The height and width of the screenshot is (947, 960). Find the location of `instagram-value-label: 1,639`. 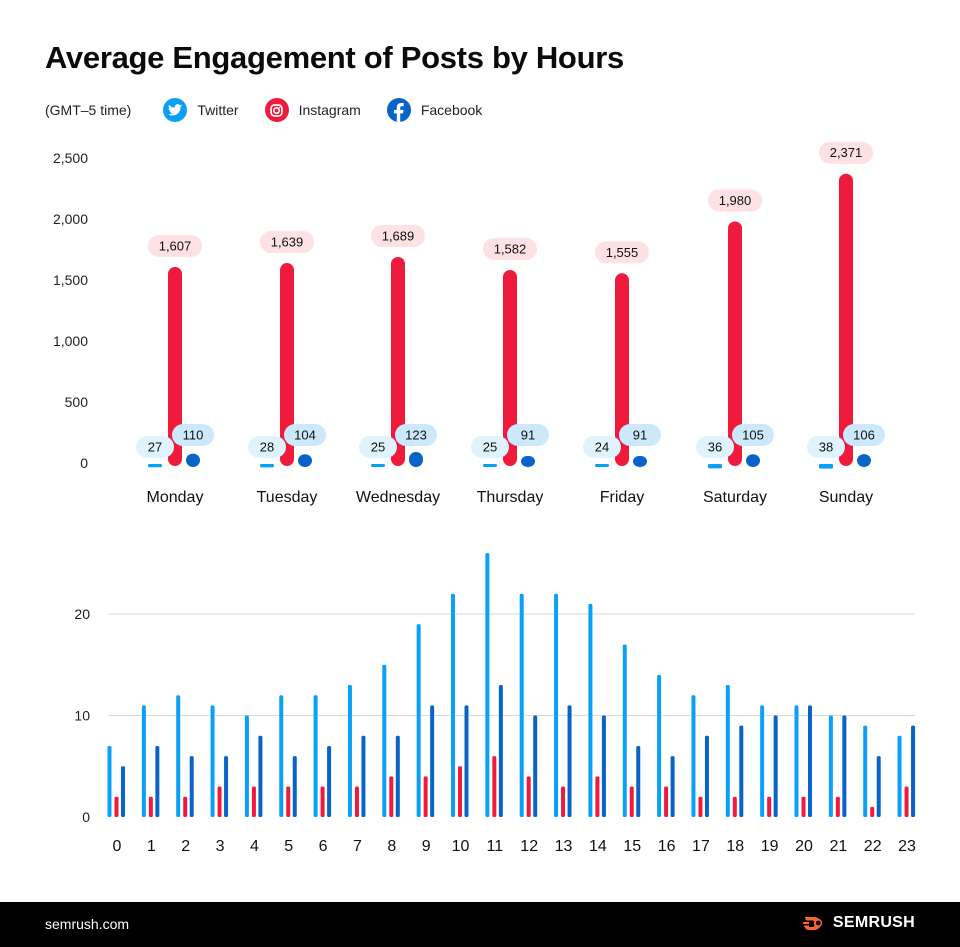

instagram-value-label: 1,639 is located at coordinates (287, 242).